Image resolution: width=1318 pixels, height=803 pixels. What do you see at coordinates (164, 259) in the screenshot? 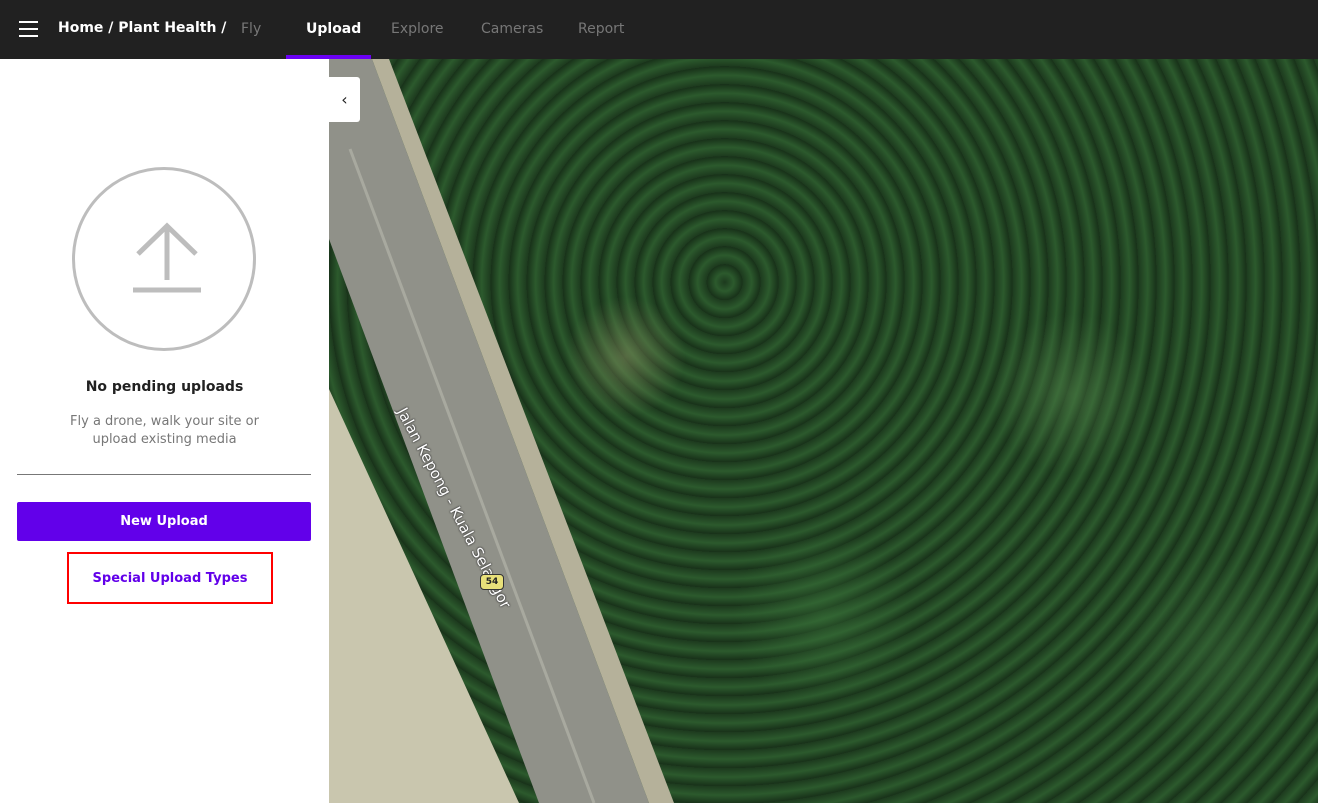
I see `upload-icon` at bounding box center [164, 259].